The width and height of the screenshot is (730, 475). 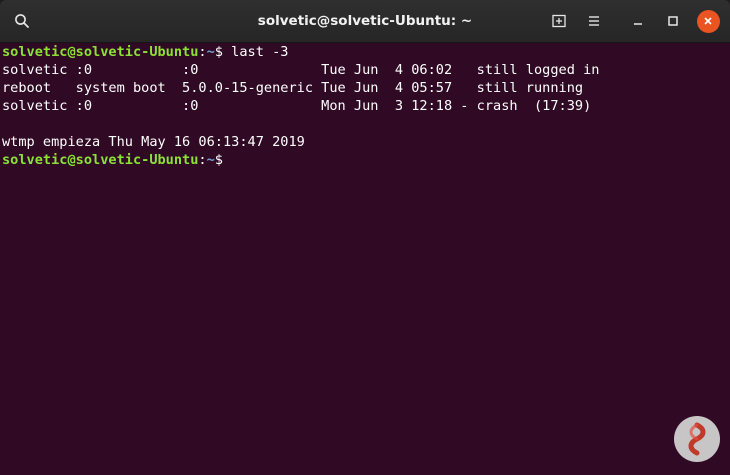 I want to click on title-bar: solvetic@solvetic-Ubuntu: ~, so click(x=365, y=21).